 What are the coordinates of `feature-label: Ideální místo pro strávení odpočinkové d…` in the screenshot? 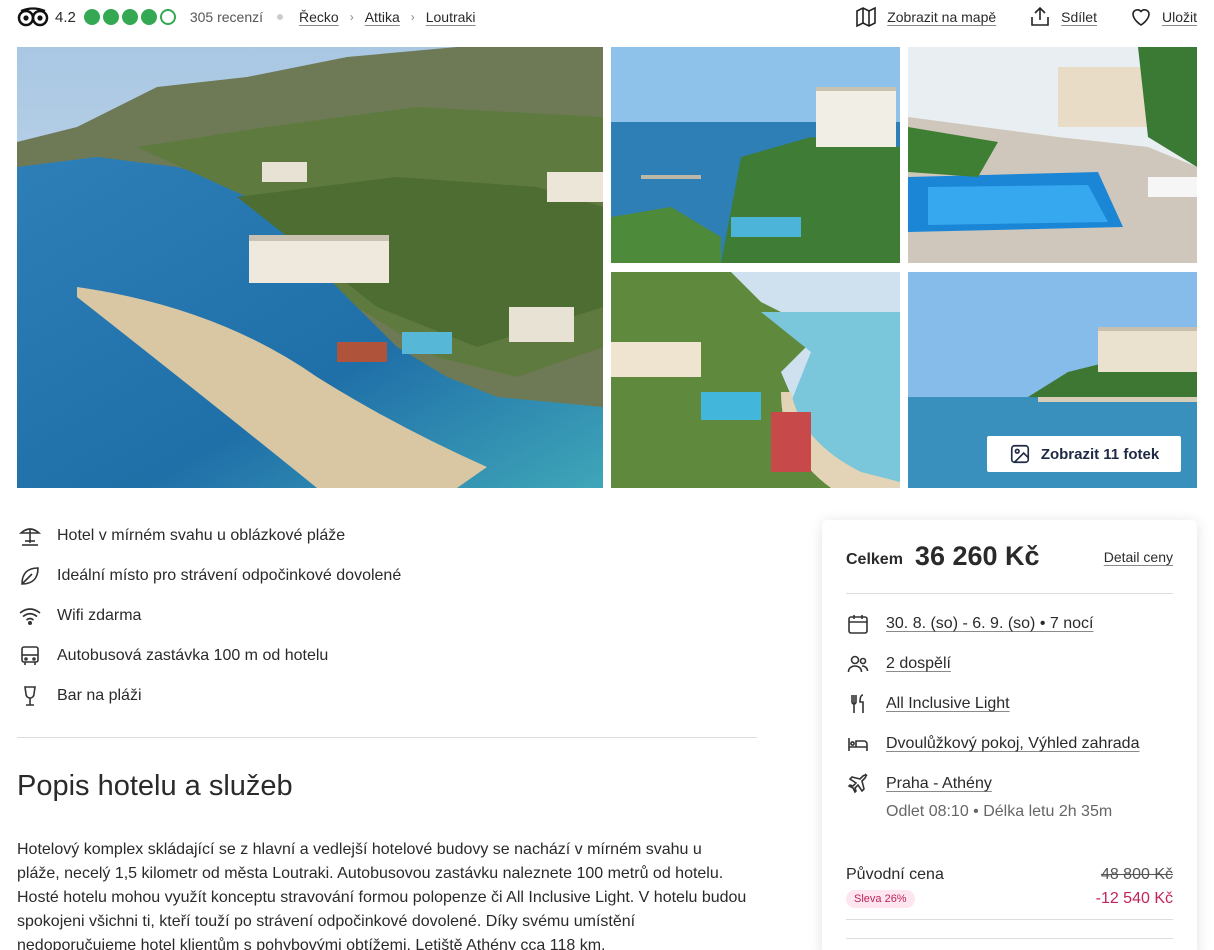 It's located at (229, 575).